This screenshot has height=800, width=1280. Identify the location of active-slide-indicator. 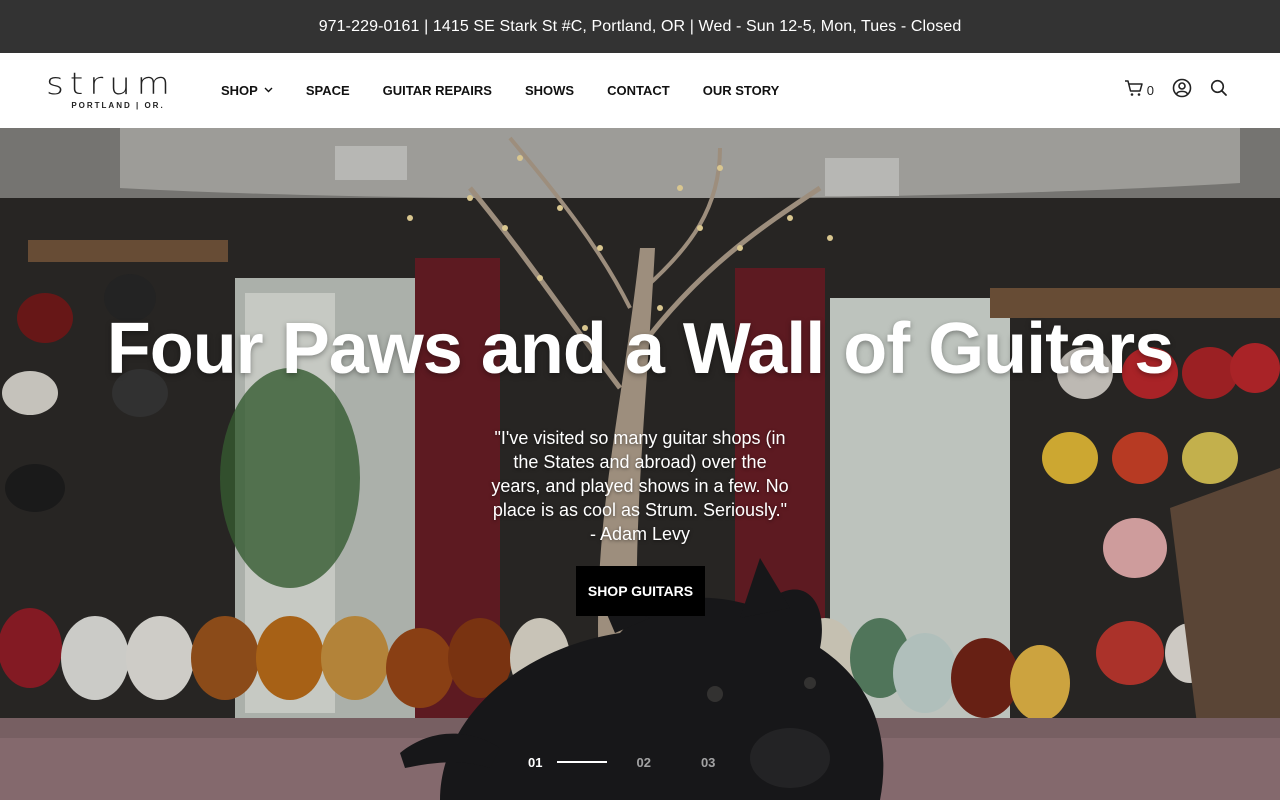
(582, 762).